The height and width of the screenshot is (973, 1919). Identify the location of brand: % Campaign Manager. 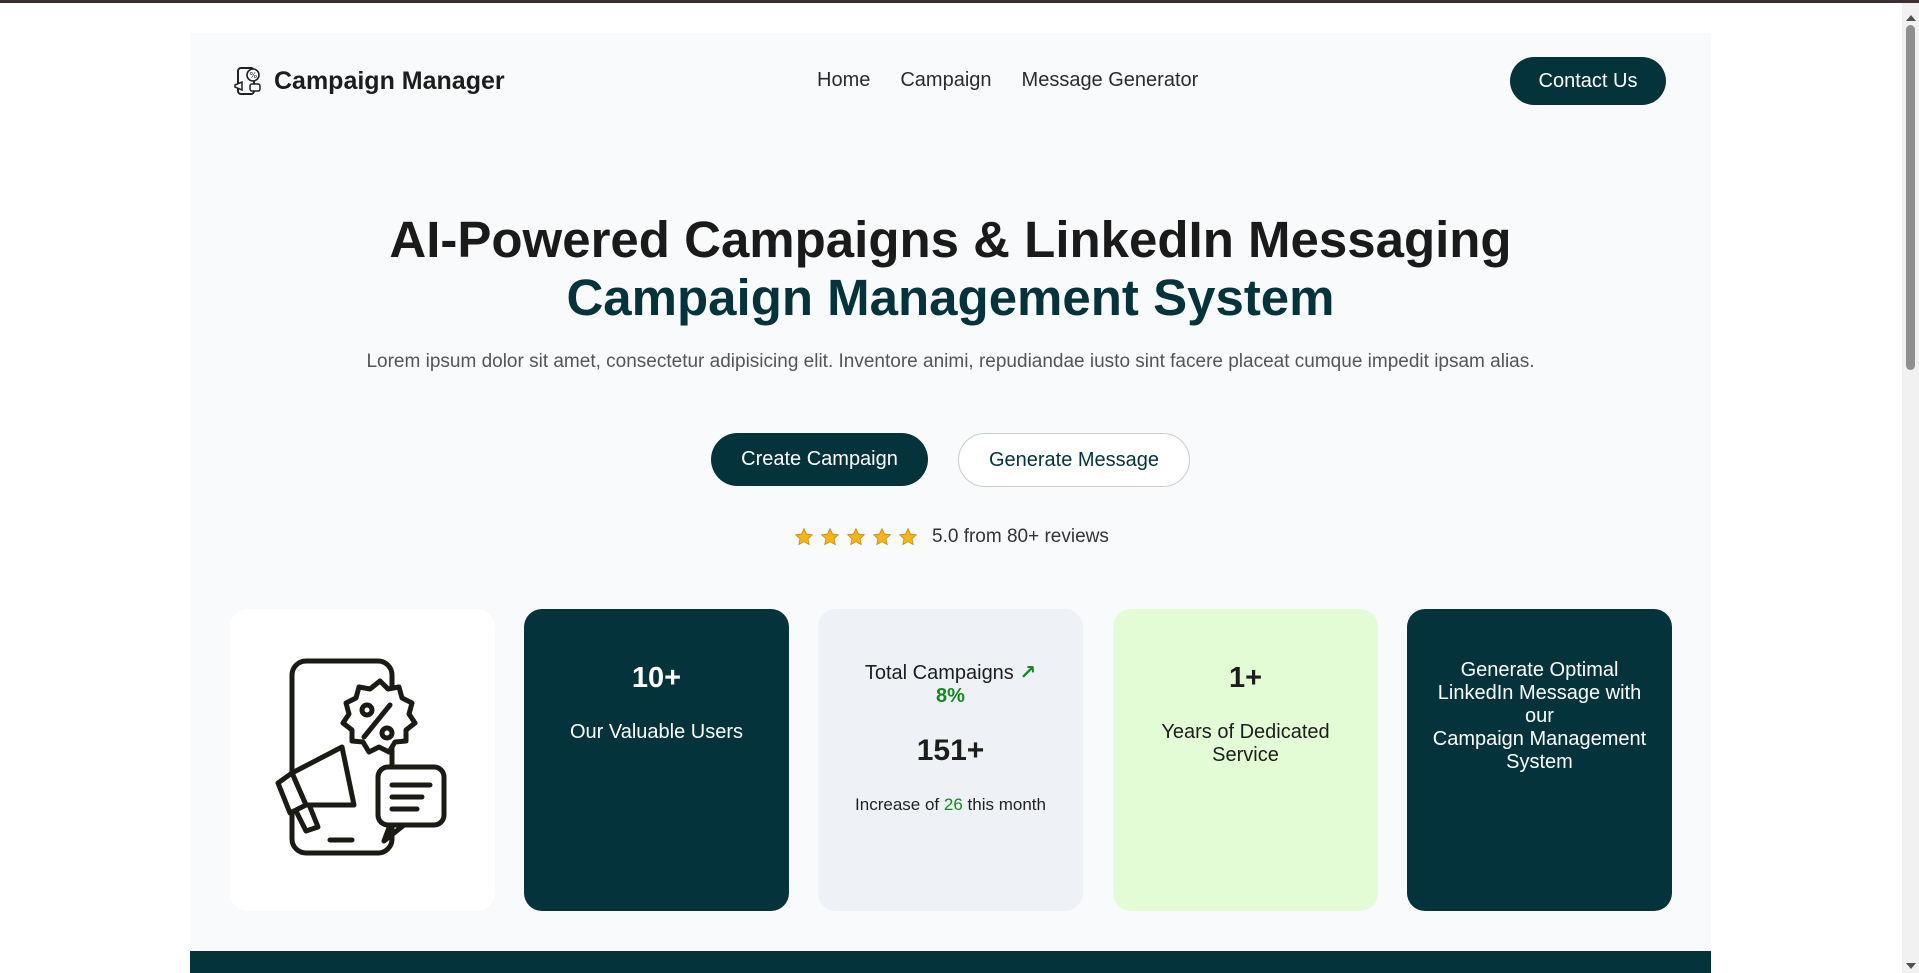
(368, 81).